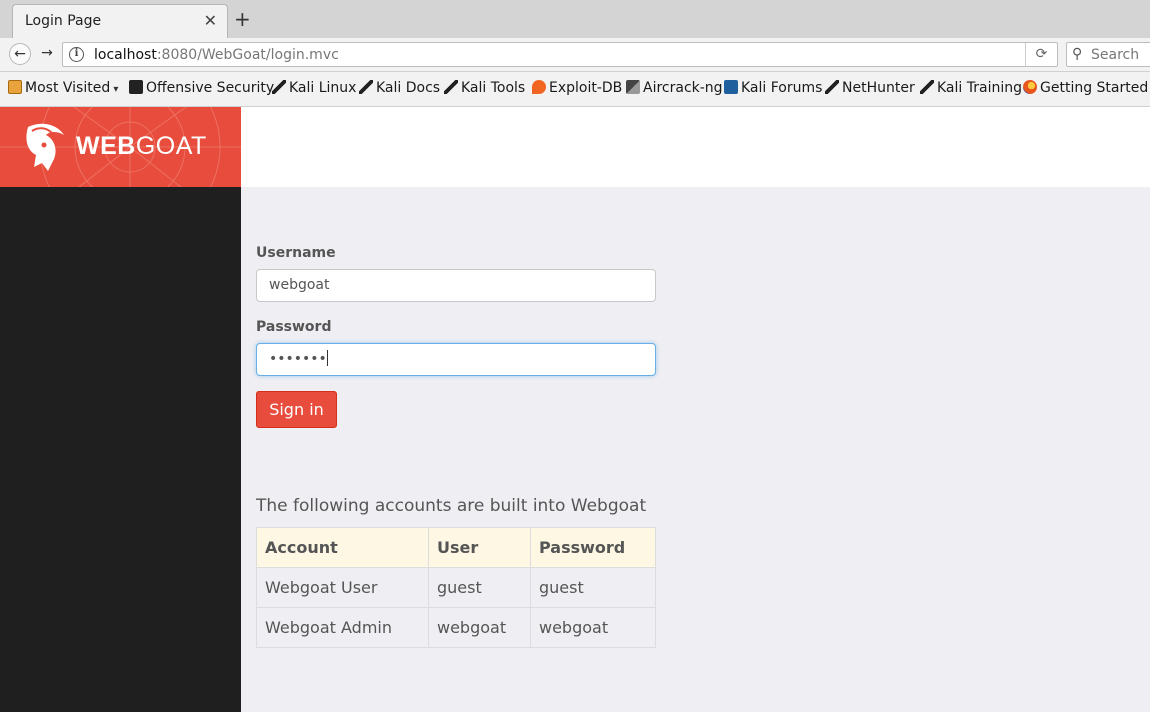 The width and height of the screenshot is (1150, 712). What do you see at coordinates (76, 54) in the screenshot?
I see `info-icon: i` at bounding box center [76, 54].